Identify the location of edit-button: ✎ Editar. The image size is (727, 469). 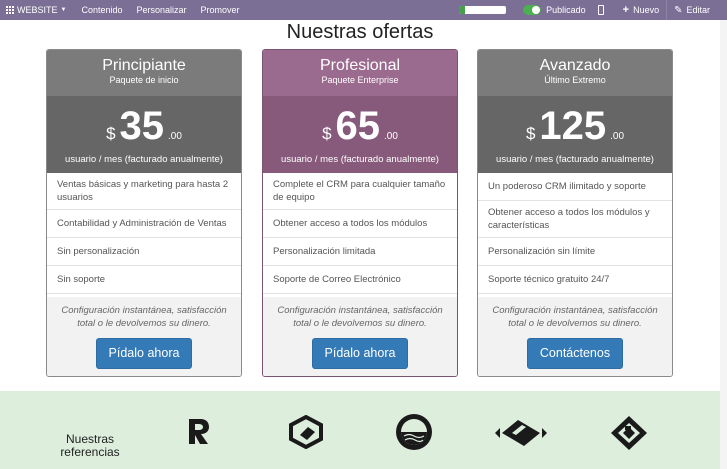
(697, 10).